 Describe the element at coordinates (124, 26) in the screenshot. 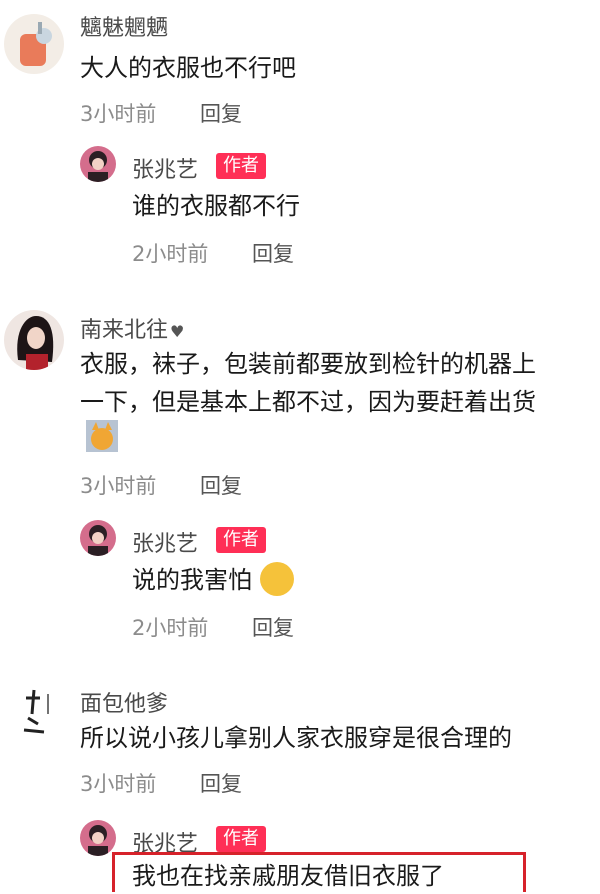

I see `comment-username: 魑魅魍魉` at that location.